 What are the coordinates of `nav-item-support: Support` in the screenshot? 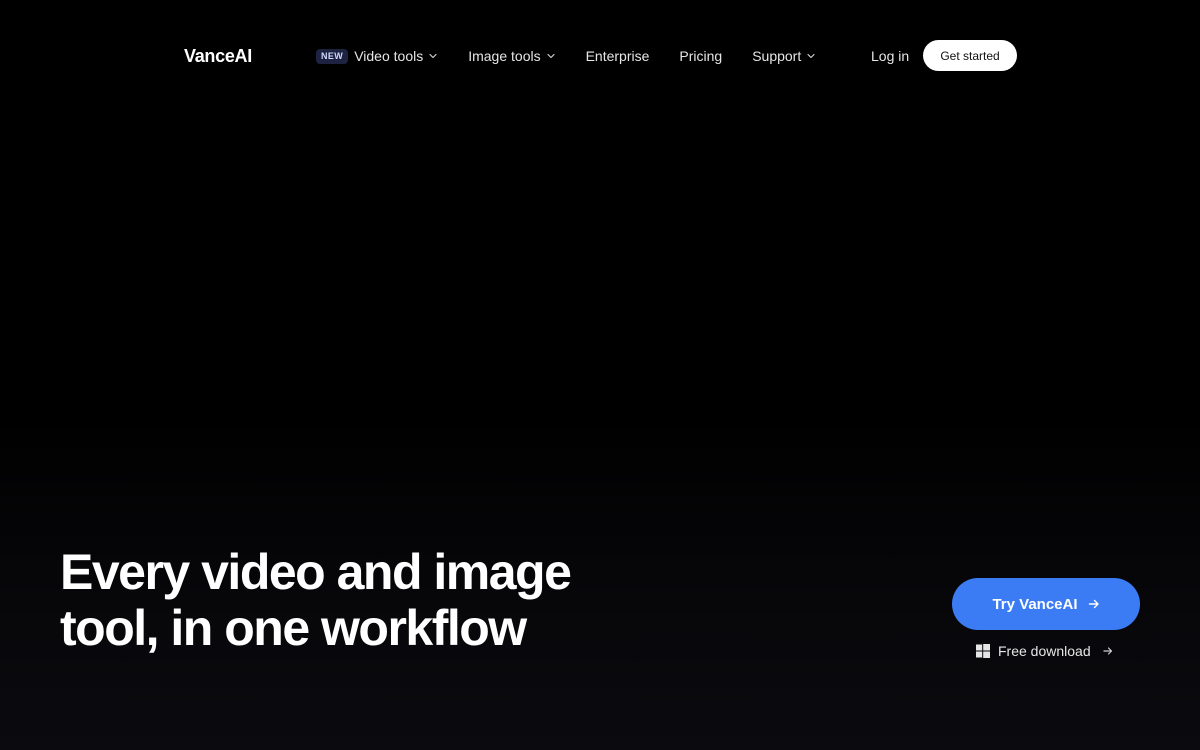 It's located at (784, 56).